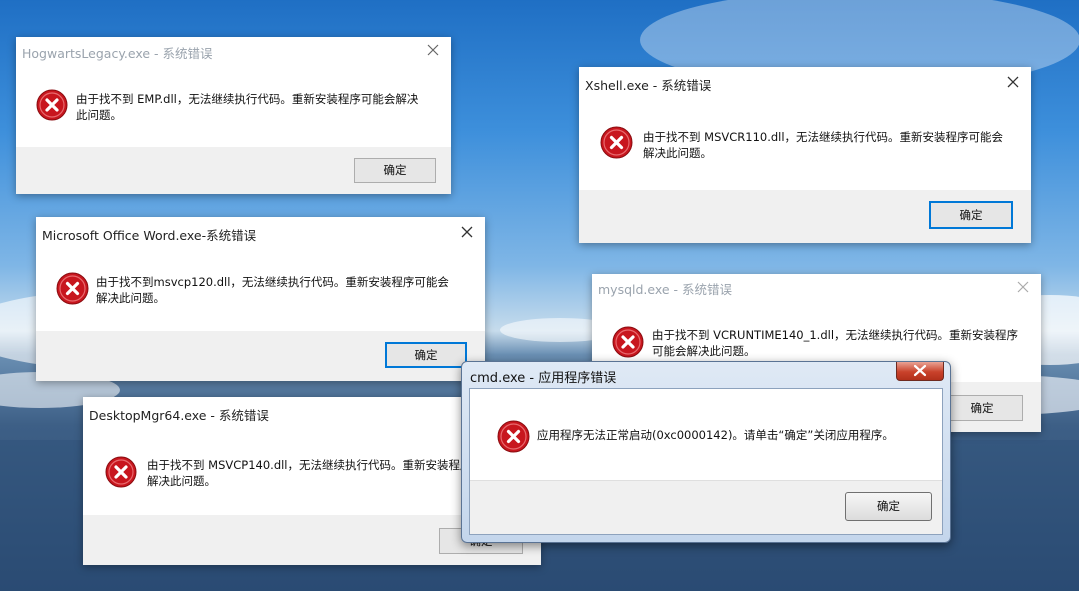 This screenshot has width=1079, height=591. I want to click on dialog-title: Microsoft Office Word.exe-系统错误, so click(149, 235).